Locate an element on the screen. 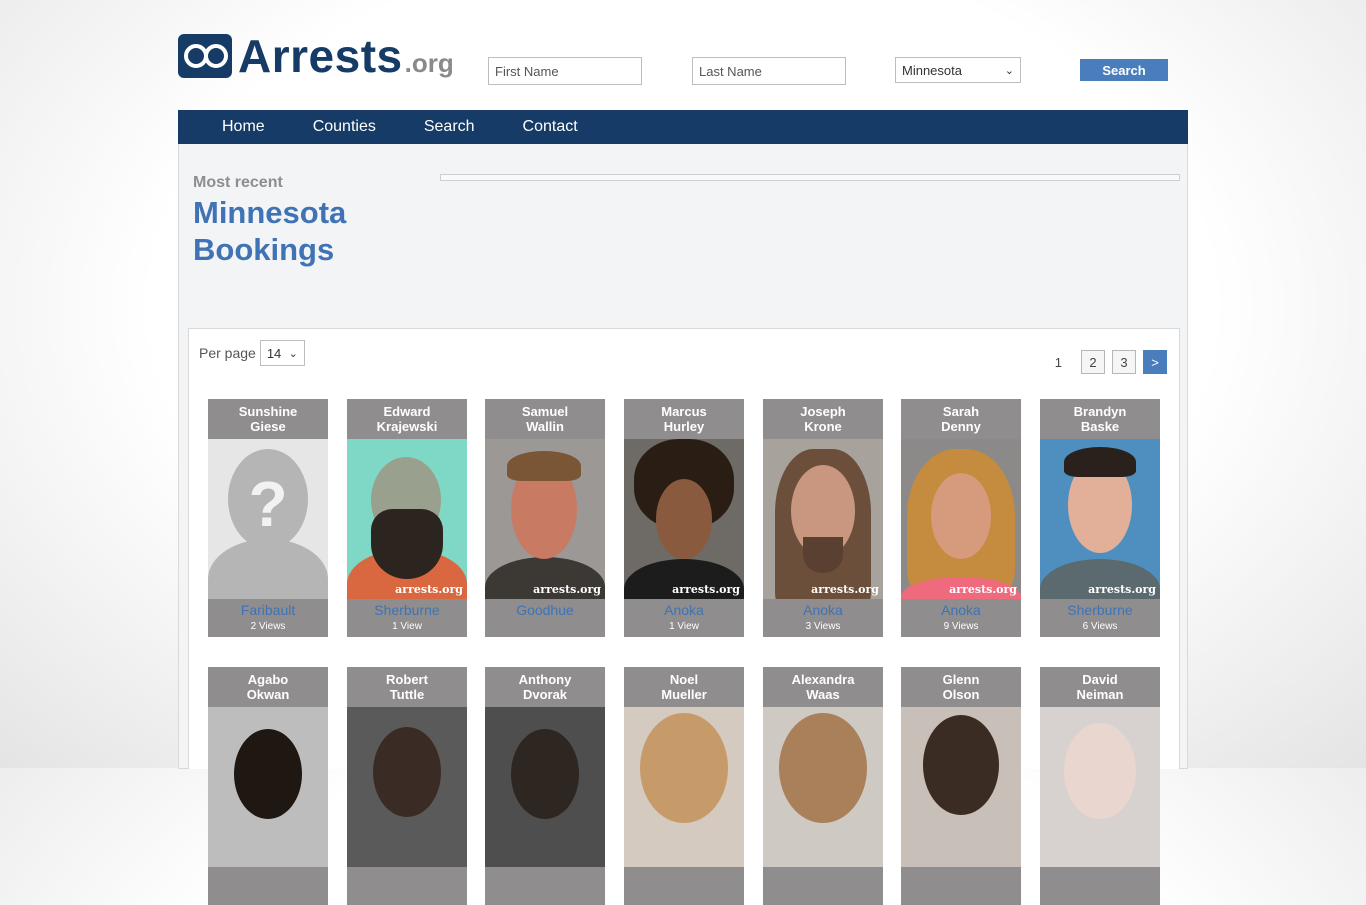  page-title: Minnesota Bookings is located at coordinates (269, 231).